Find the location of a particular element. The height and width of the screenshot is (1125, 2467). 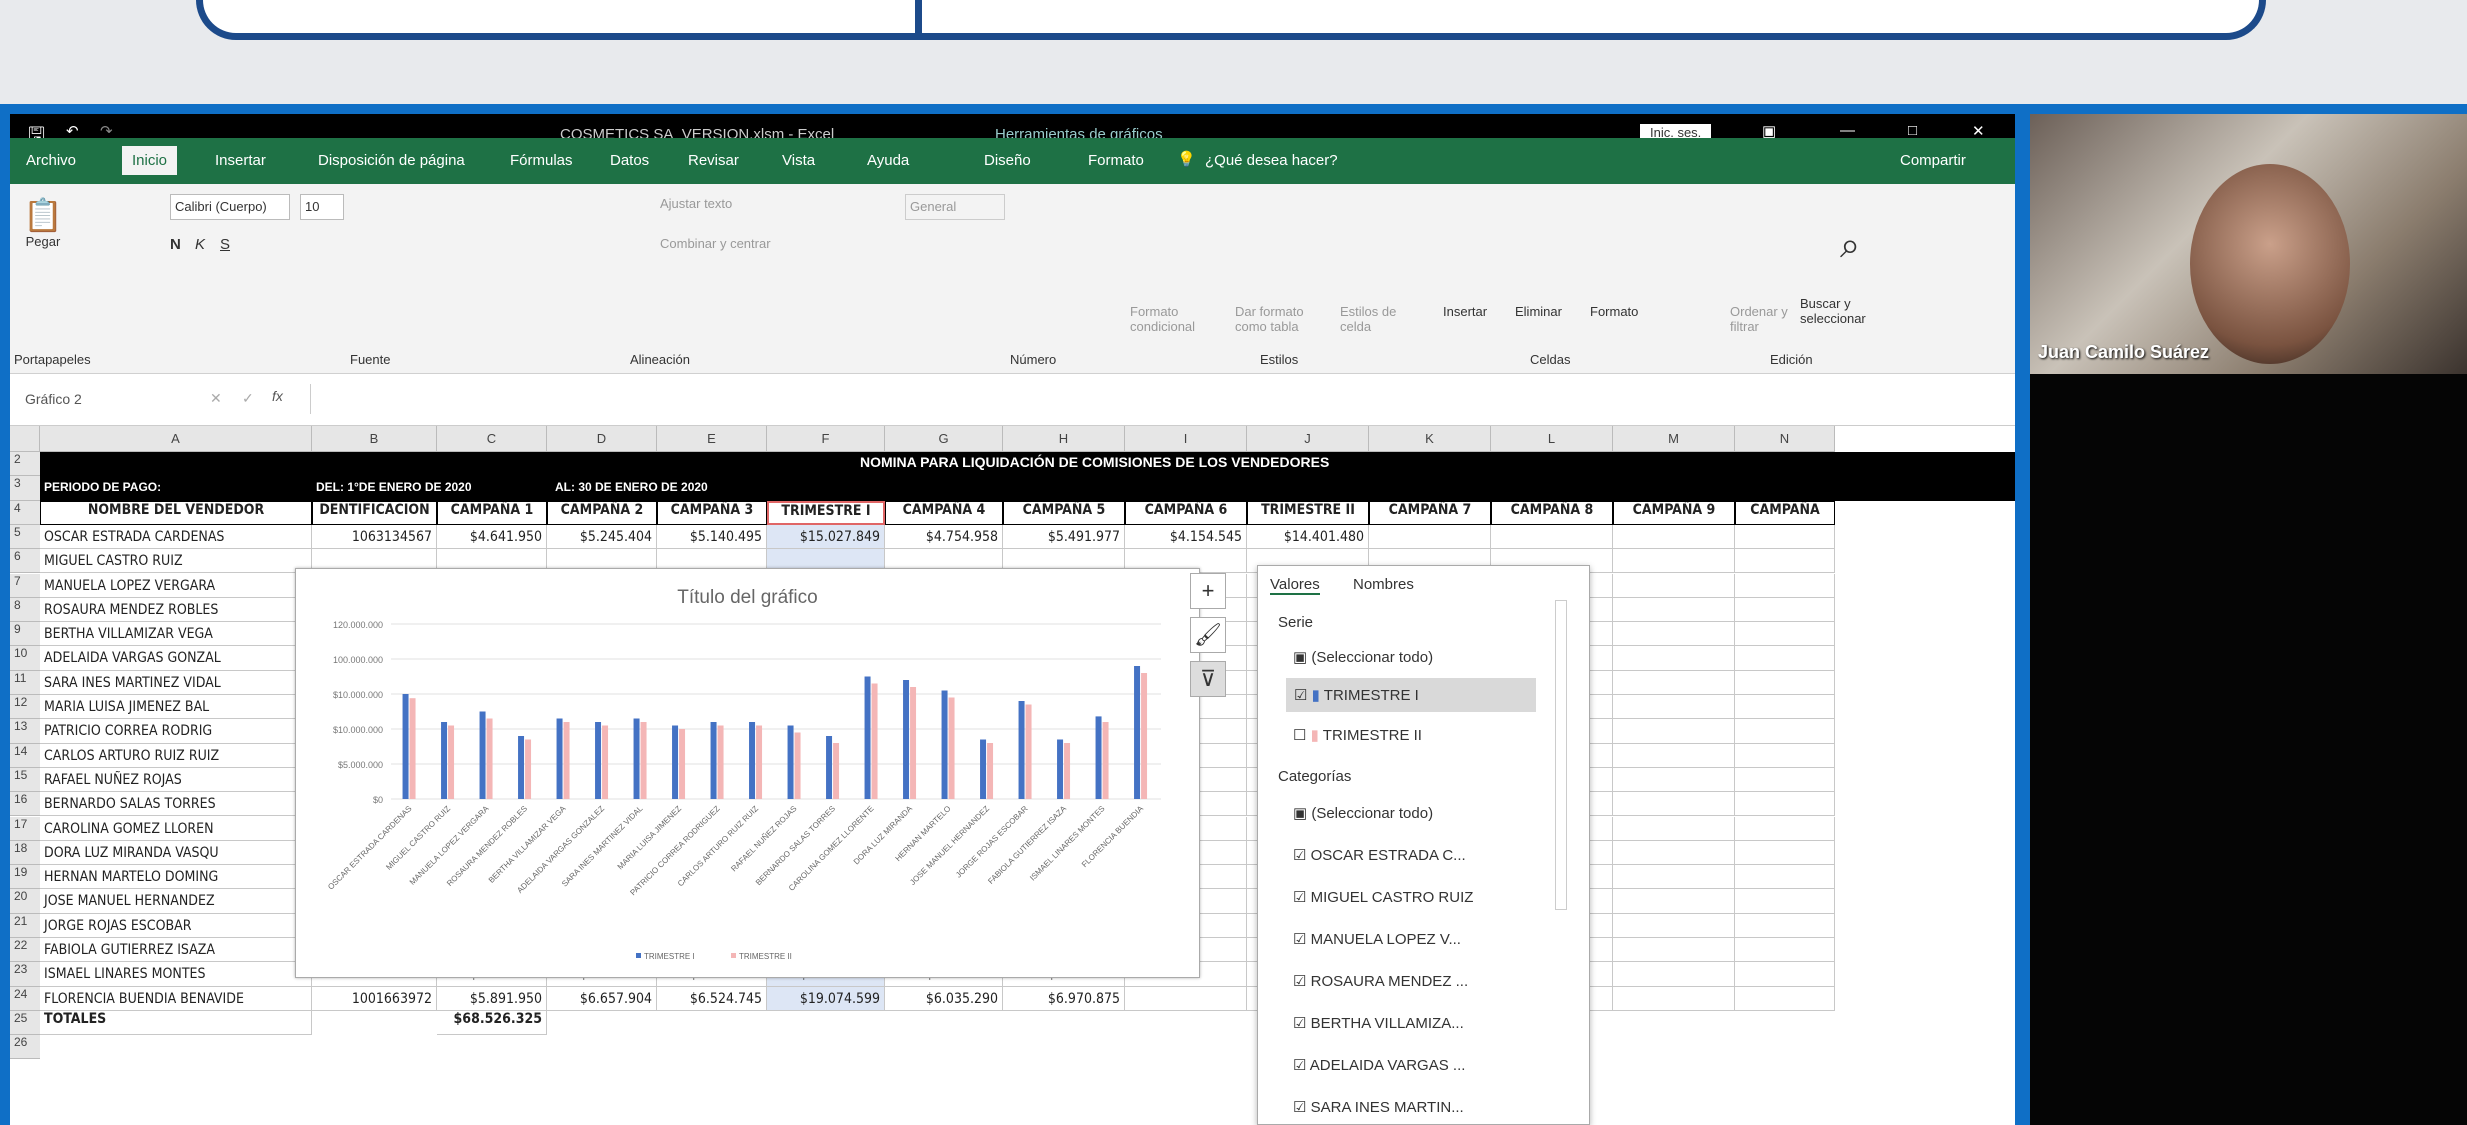

column-header: K is located at coordinates (1430, 439).